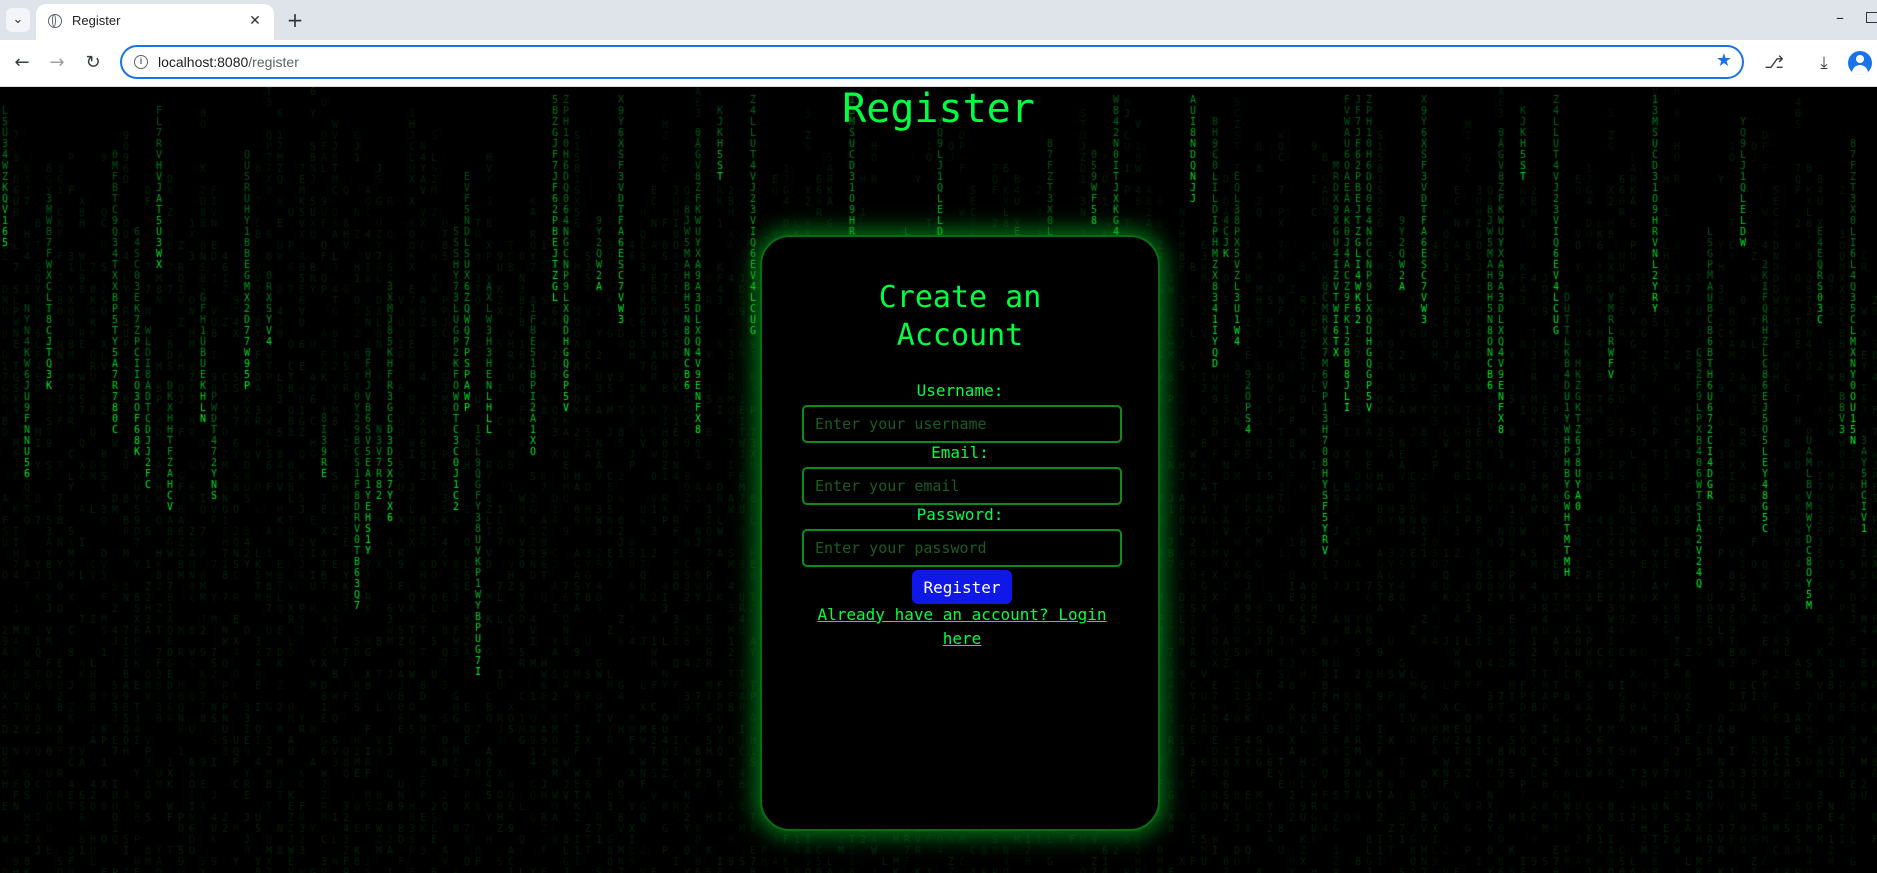 Image resolution: width=1877 pixels, height=873 pixels. I want to click on reload-icon: ↻, so click(93, 63).